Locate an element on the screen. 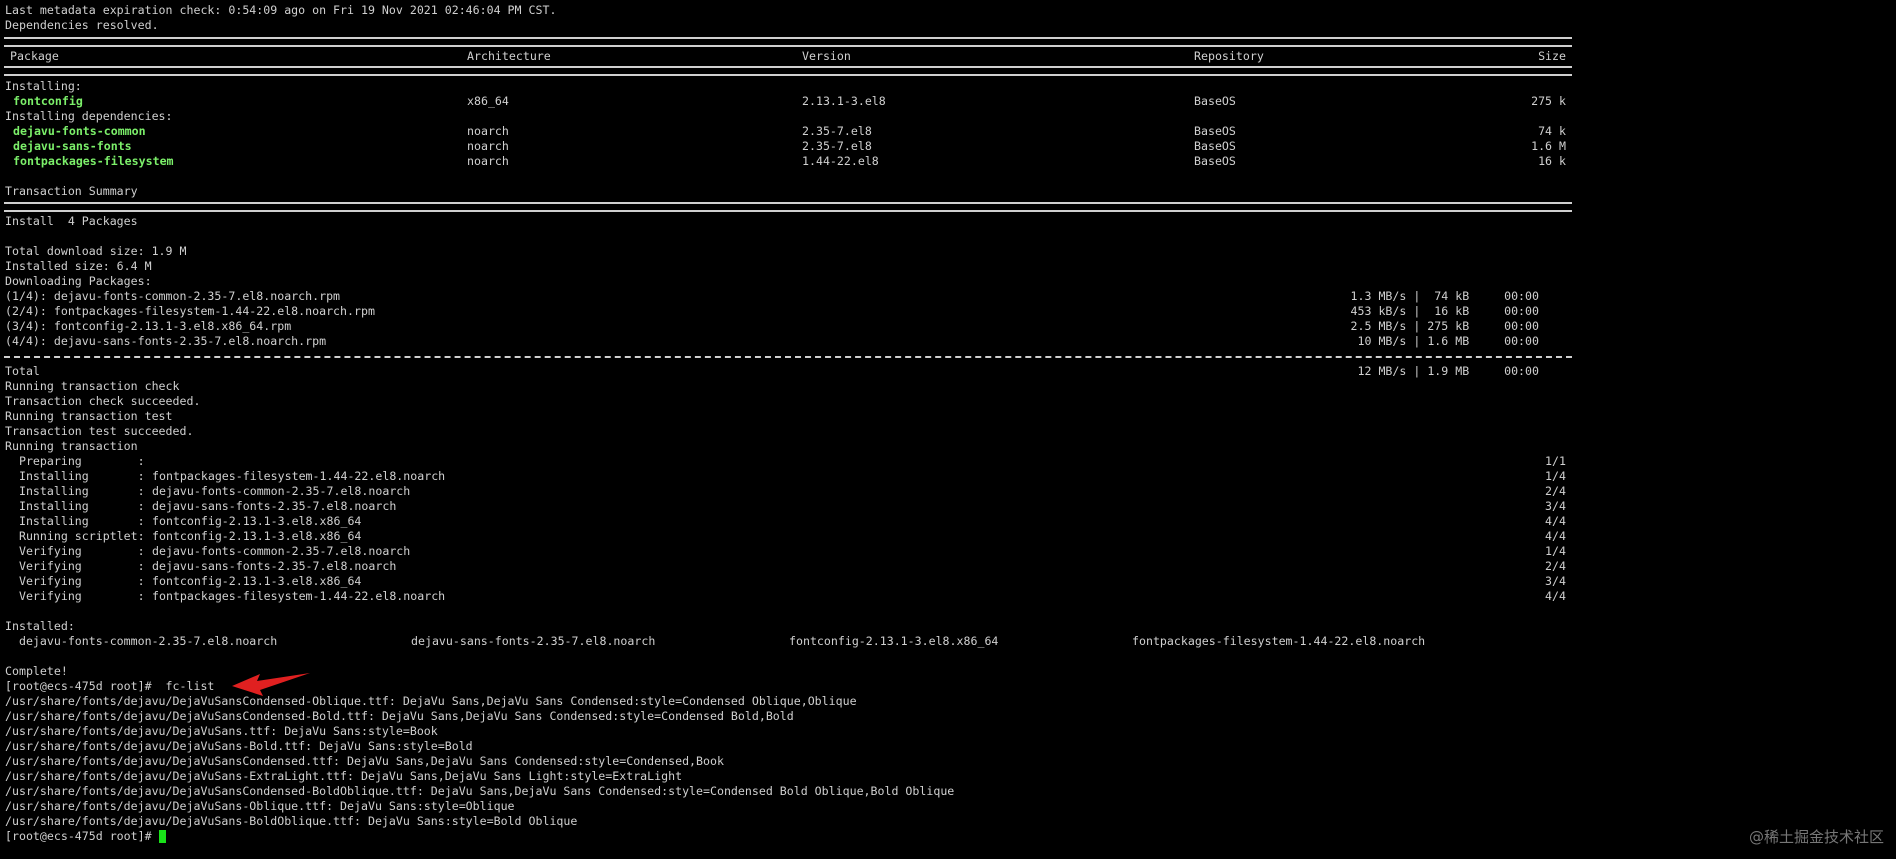  package-name: dejavu-sans-fonts is located at coordinates (72, 146).